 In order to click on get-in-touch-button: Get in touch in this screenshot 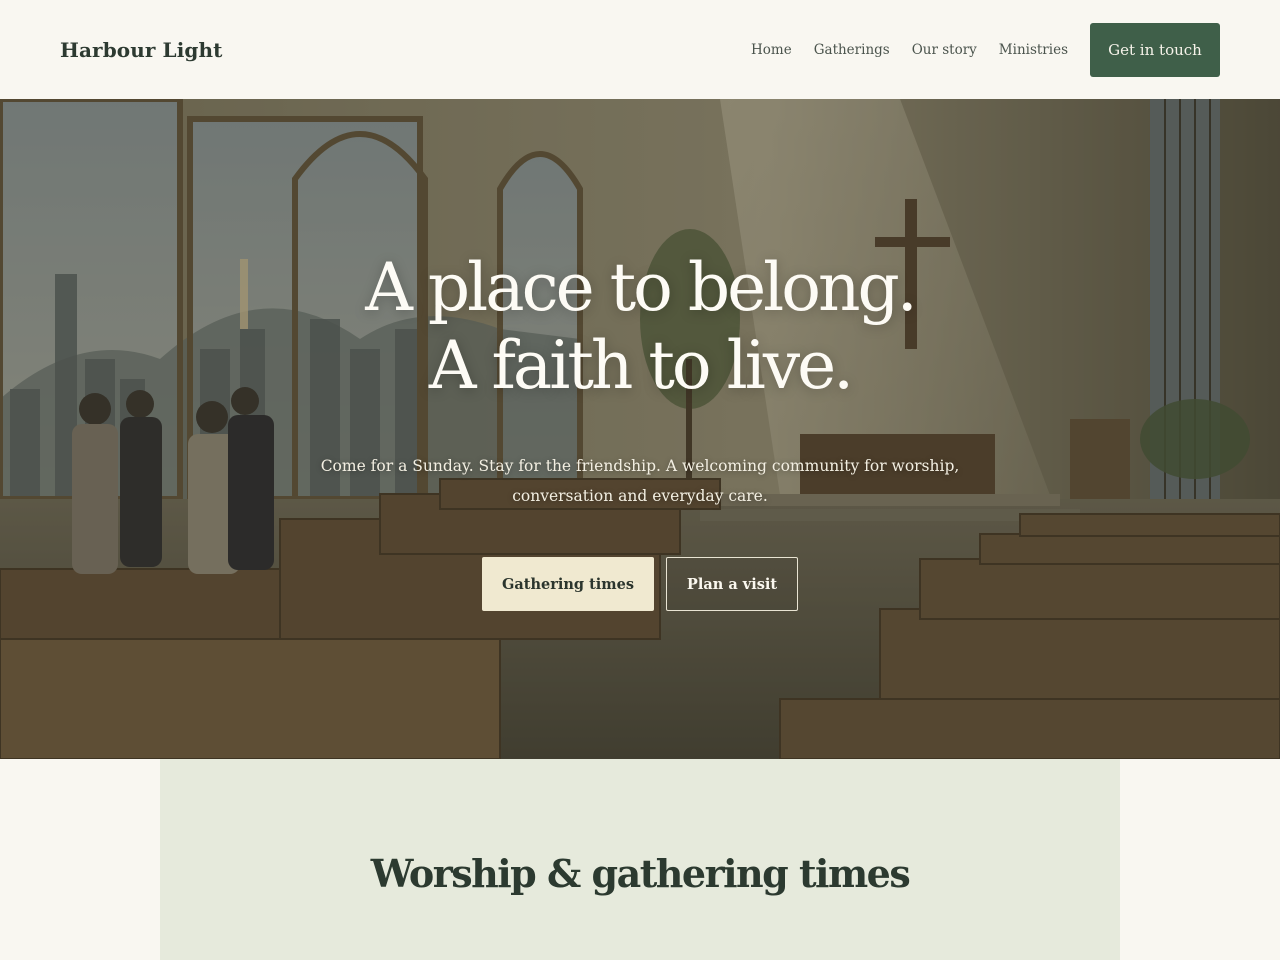, I will do `click(1155, 49)`.